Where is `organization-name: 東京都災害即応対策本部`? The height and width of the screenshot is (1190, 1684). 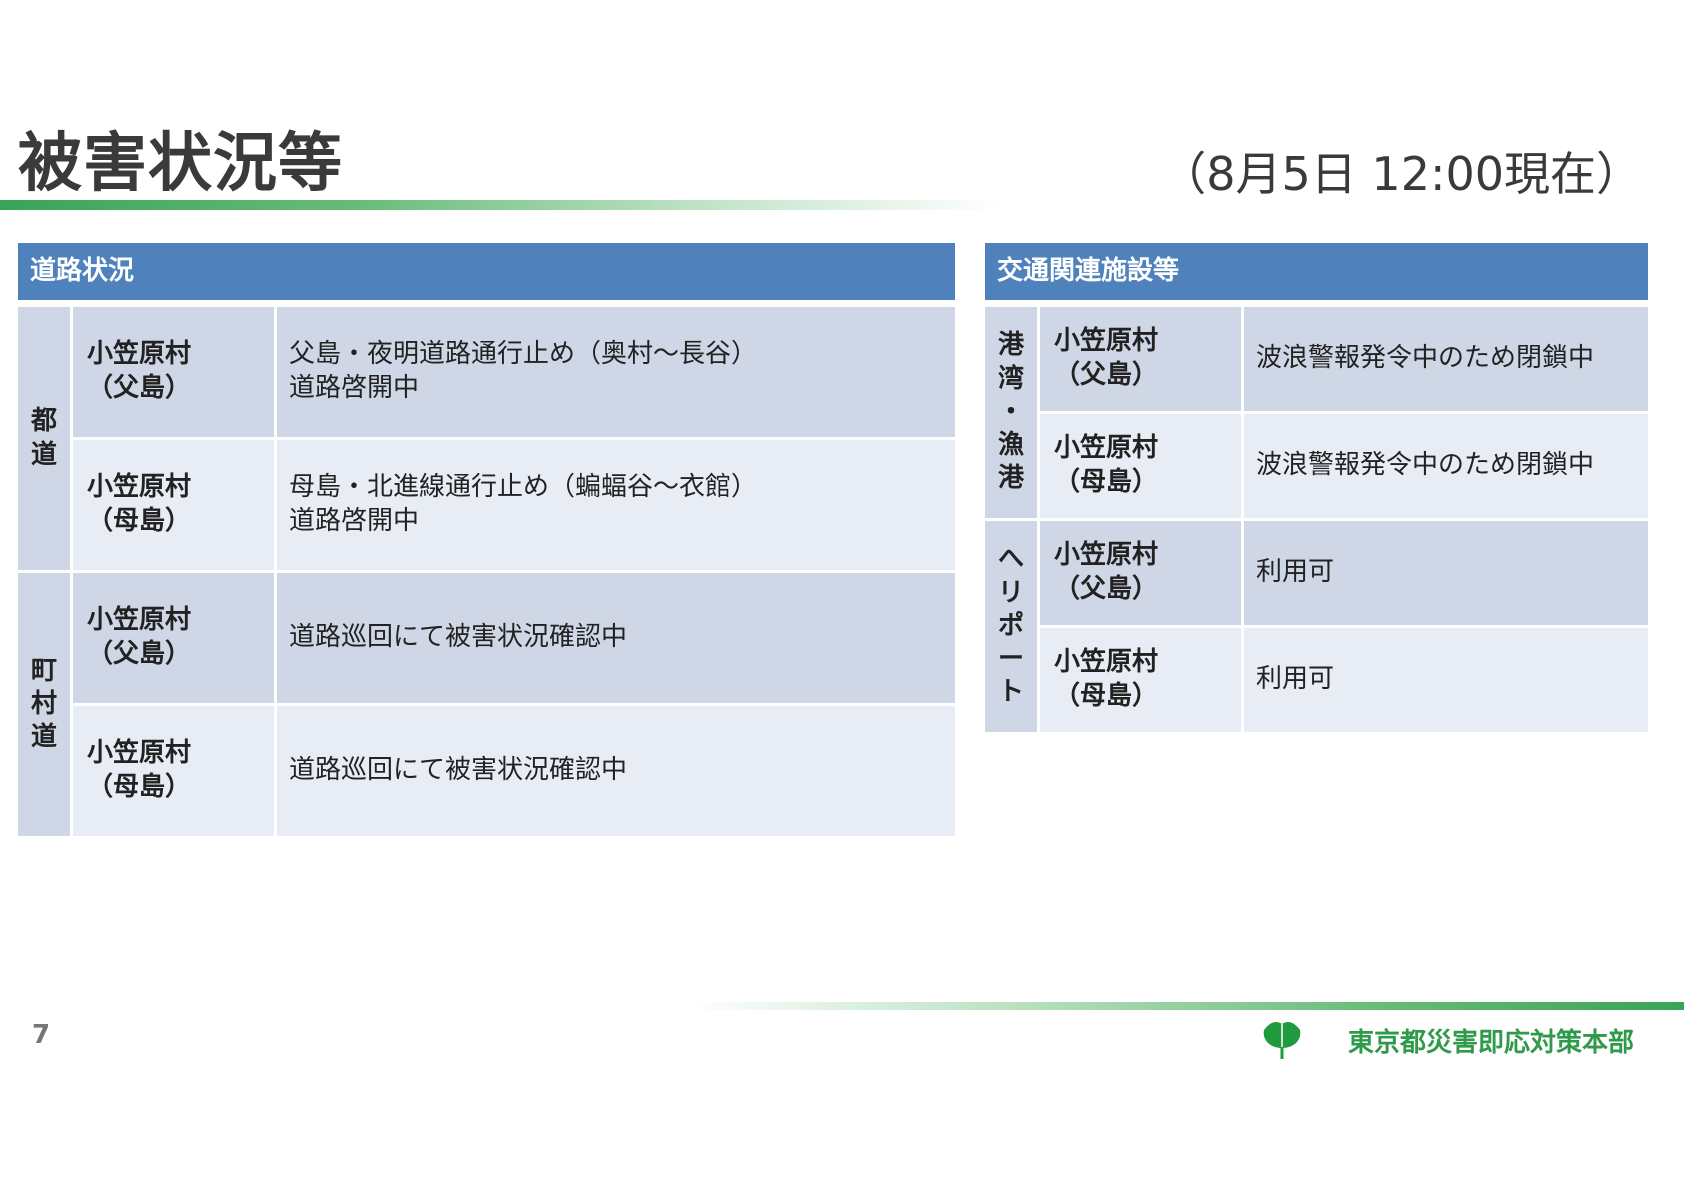
organization-name: 東京都災害即応対策本部 is located at coordinates (1490, 1043).